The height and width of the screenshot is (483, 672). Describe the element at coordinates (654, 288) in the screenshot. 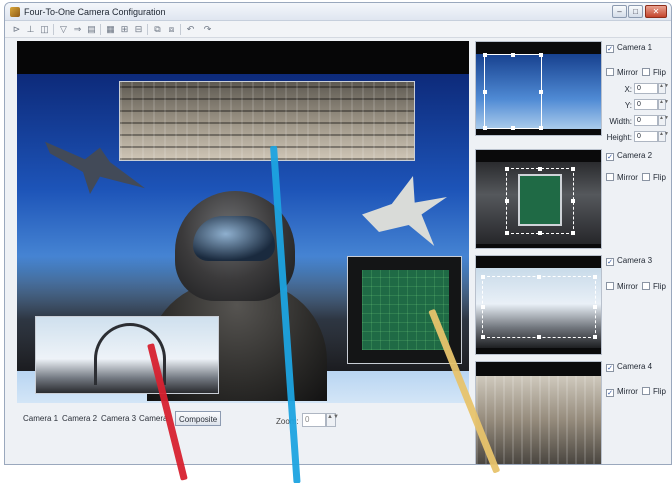

I see `camera-3-flip: Flip` at that location.